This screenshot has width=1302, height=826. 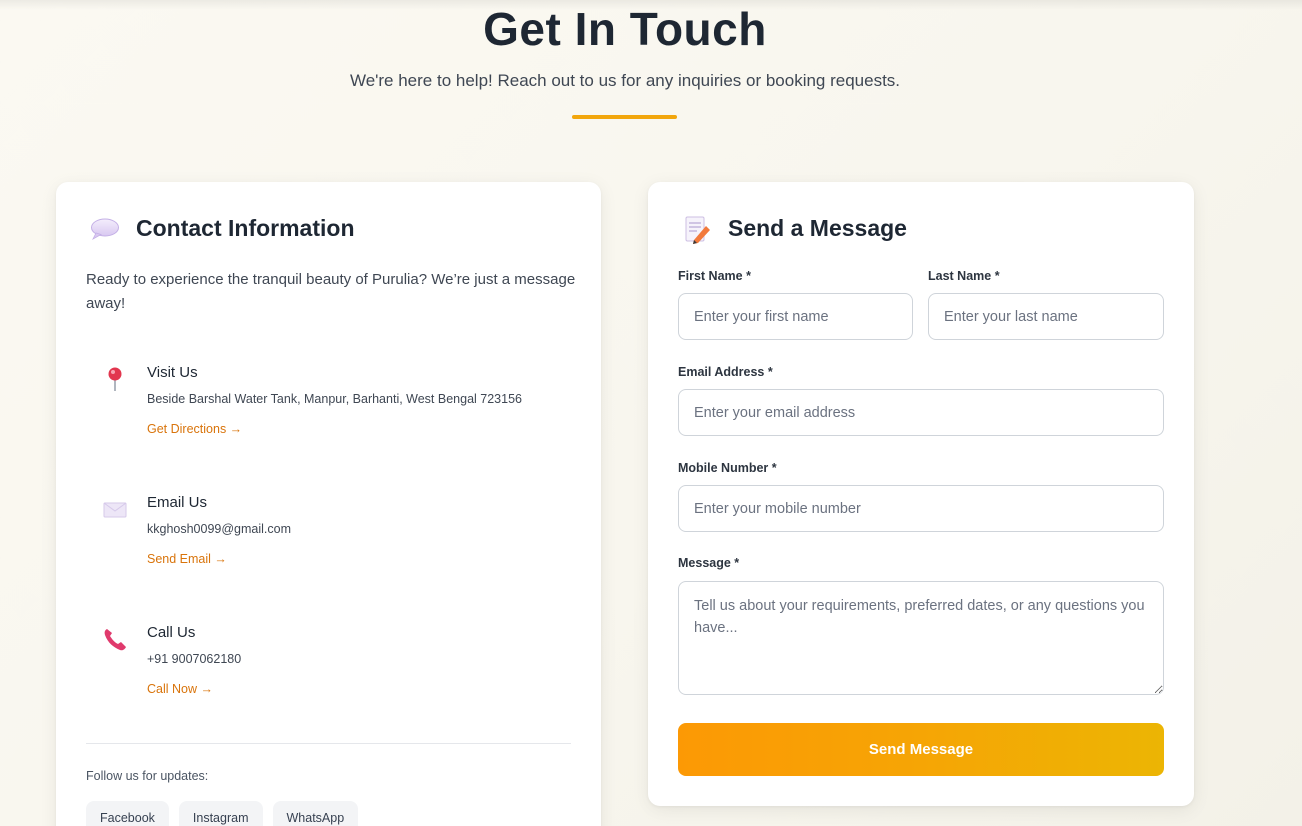 What do you see at coordinates (194, 659) in the screenshot?
I see `phone-number-text: +91 9007062180` at bounding box center [194, 659].